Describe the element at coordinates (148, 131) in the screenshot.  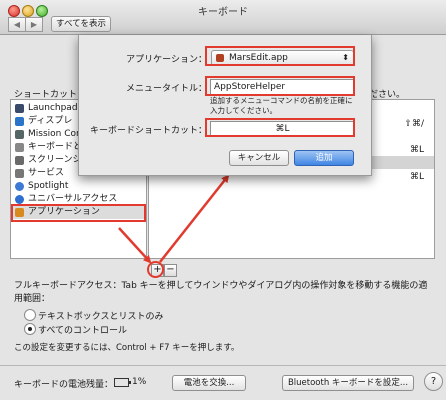
I see `keyboard-shortcut-label: キーボードショートカット：` at that location.